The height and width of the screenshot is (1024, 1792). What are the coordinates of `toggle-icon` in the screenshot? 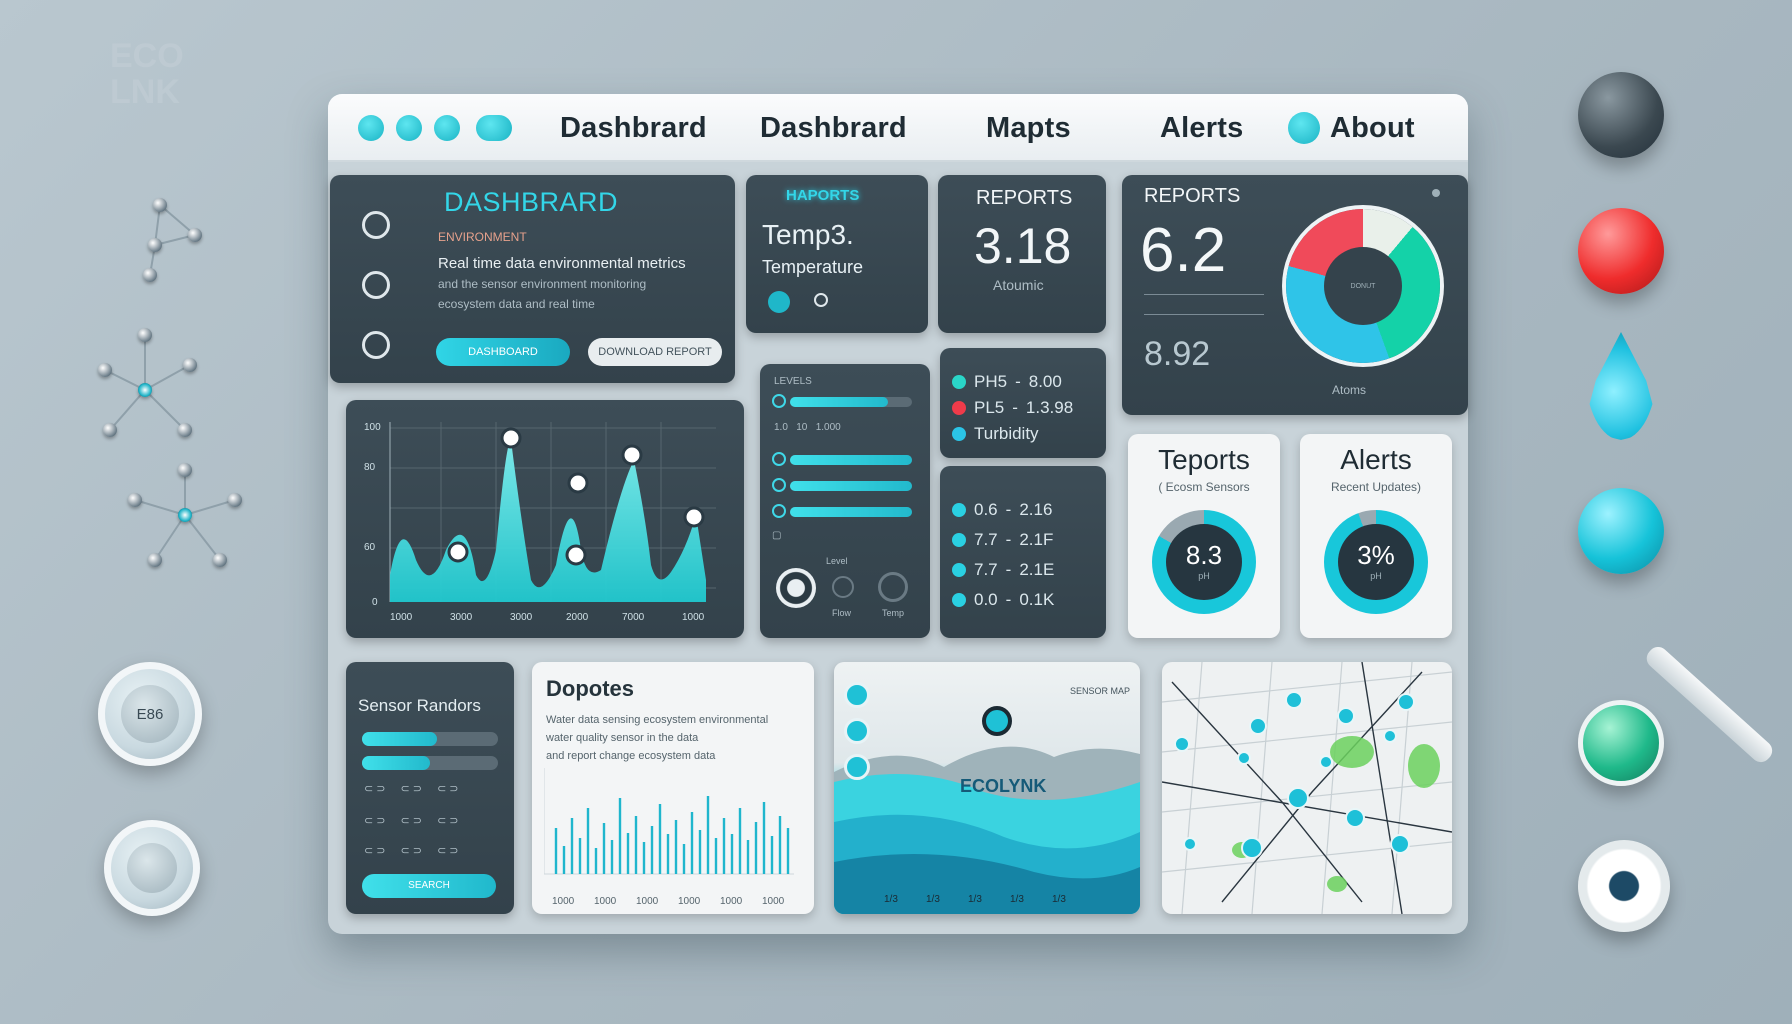 It's located at (494, 128).